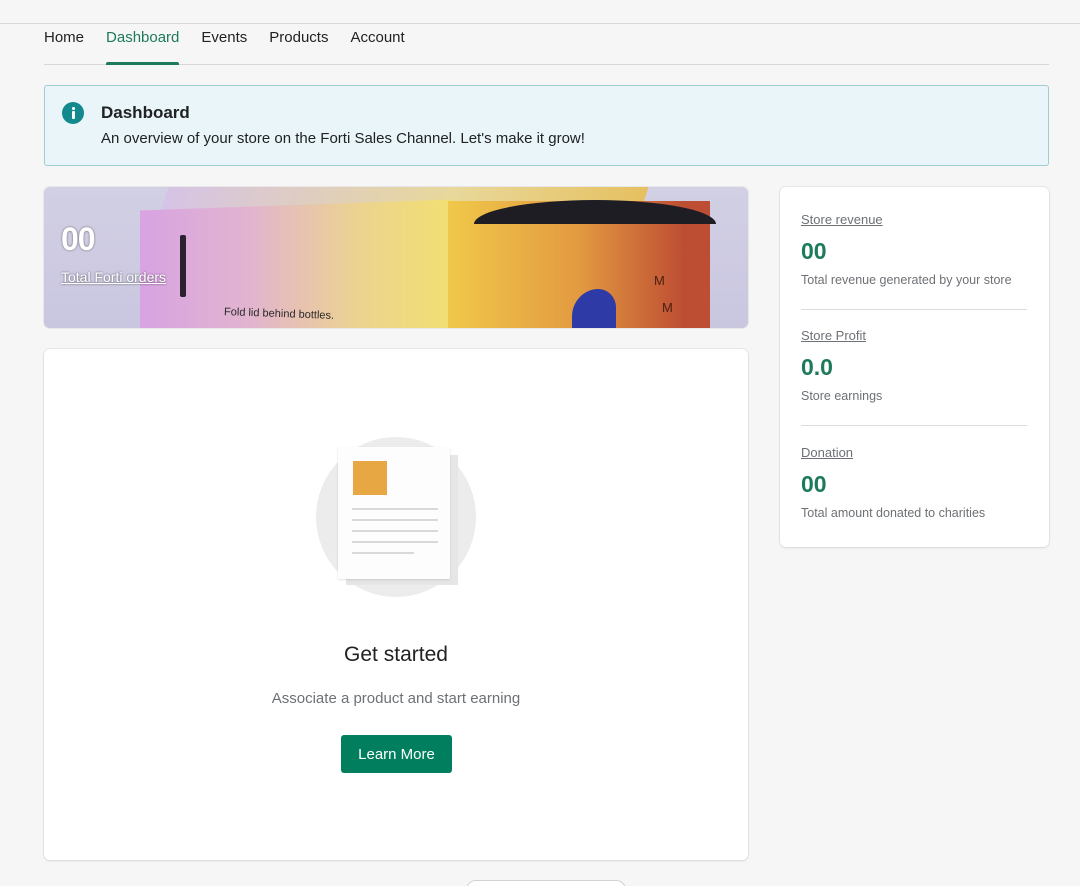  What do you see at coordinates (298, 44) in the screenshot?
I see `tab-products: Products` at bounding box center [298, 44].